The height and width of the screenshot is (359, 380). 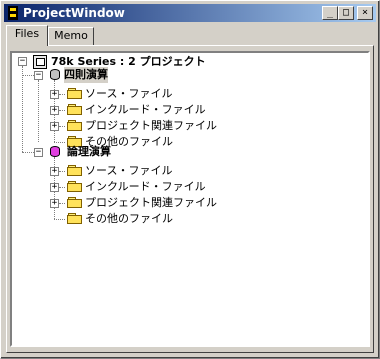 I want to click on project-label: 論理演算, so click(x=89, y=152).